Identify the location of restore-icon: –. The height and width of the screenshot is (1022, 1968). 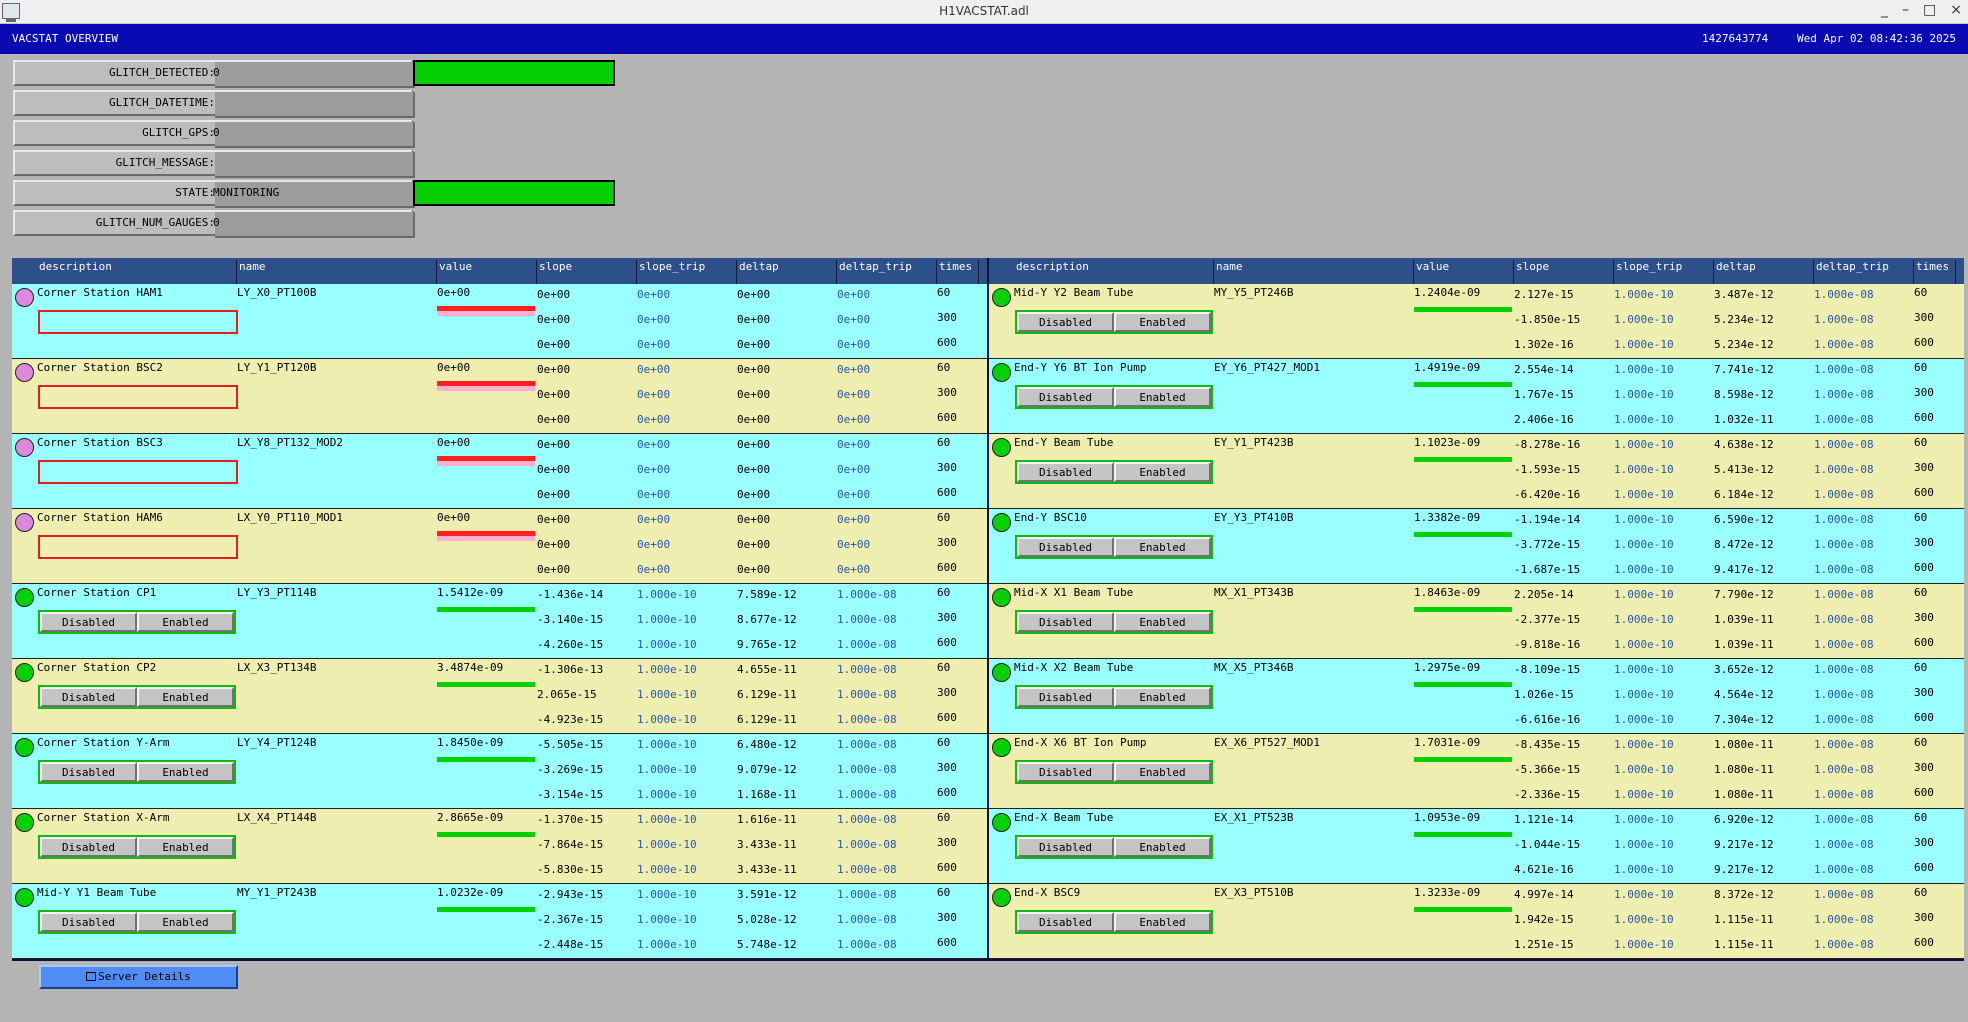
(1905, 10).